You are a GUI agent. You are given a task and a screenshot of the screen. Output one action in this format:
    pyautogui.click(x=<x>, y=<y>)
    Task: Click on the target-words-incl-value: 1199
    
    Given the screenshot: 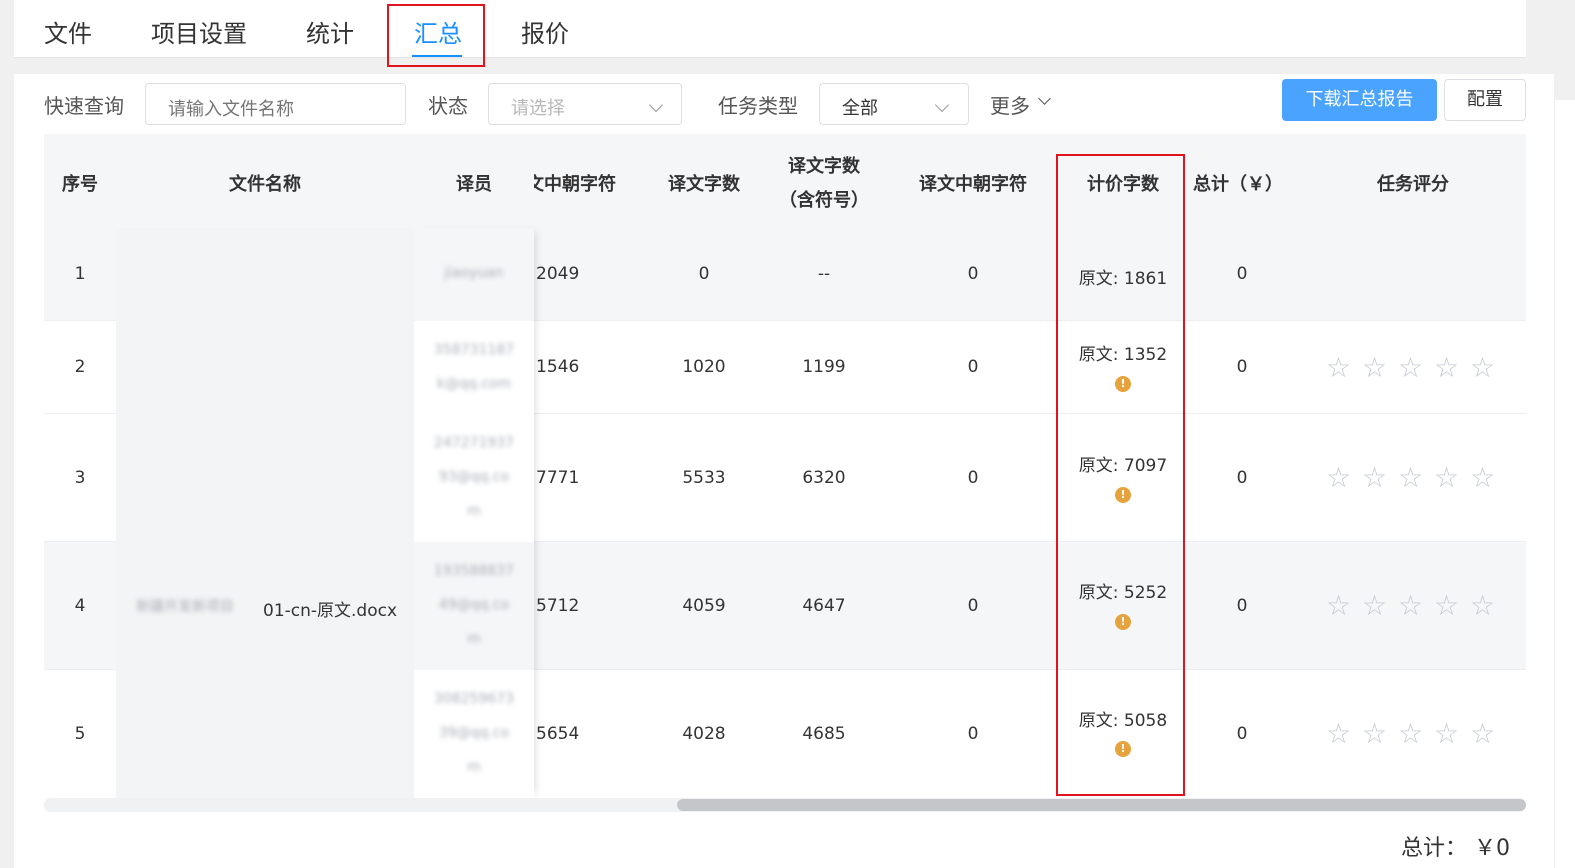 What is the action you would take?
    pyautogui.click(x=824, y=367)
    